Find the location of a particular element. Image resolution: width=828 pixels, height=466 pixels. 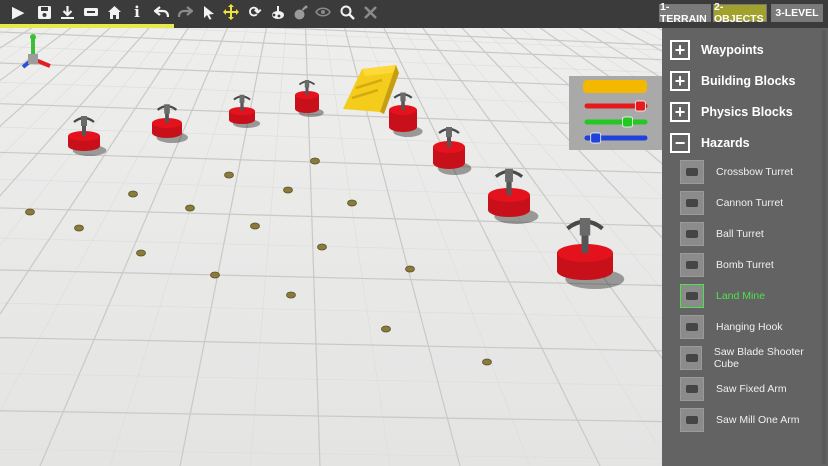

category-label: Waypoints is located at coordinates (732, 50).